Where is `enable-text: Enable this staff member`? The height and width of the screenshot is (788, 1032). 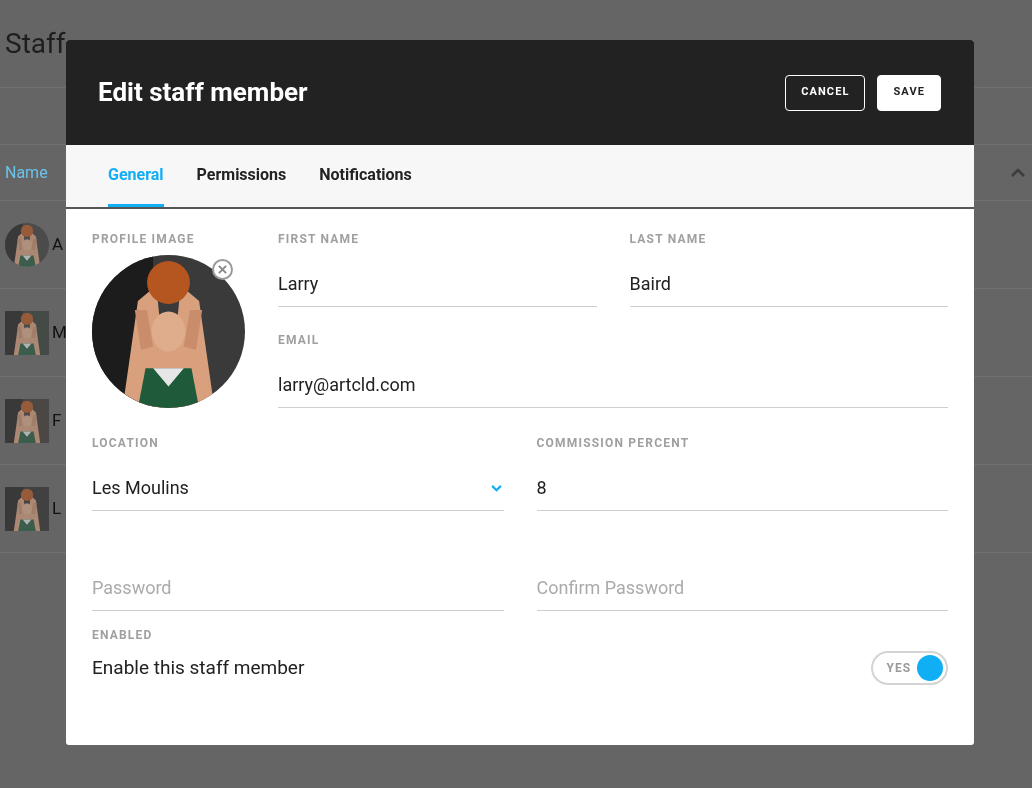 enable-text: Enable this staff member is located at coordinates (198, 667).